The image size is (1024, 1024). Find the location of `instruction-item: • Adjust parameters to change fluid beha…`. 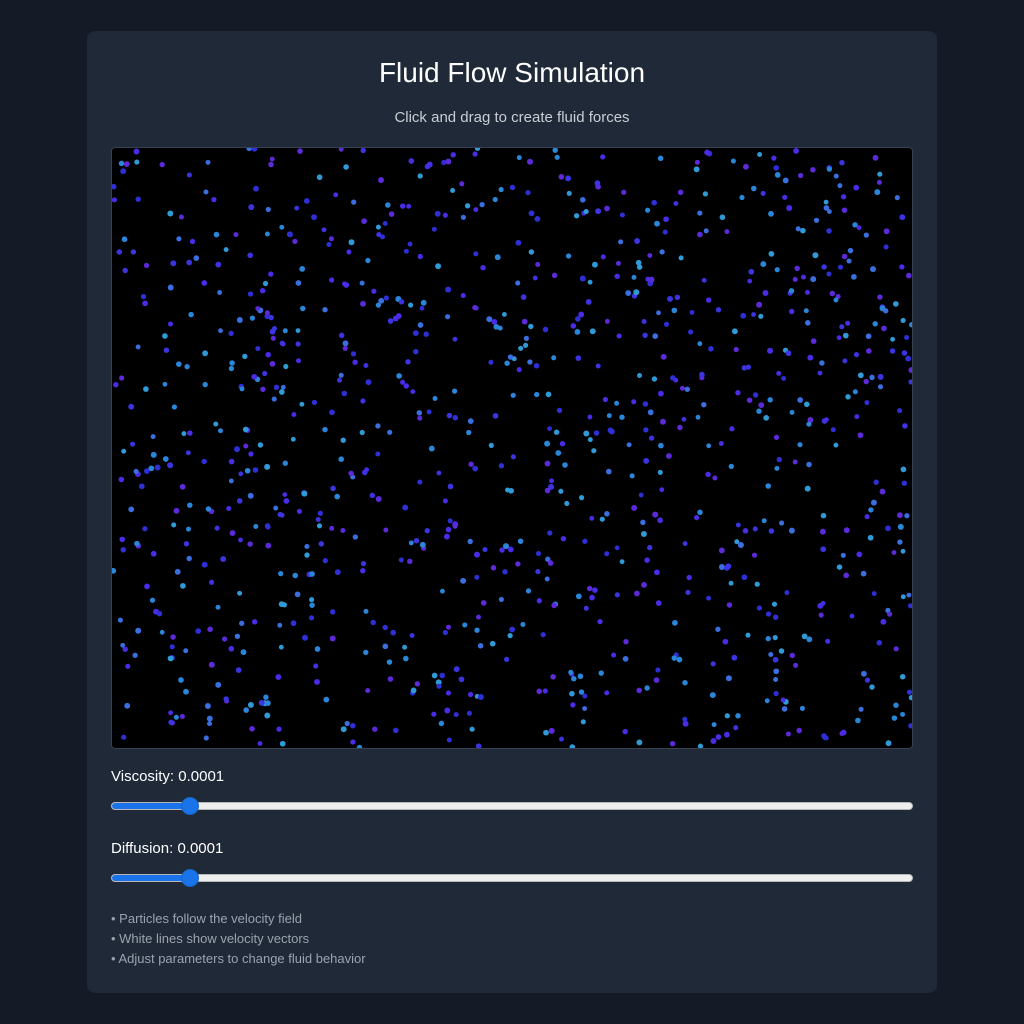

instruction-item: • Adjust parameters to change fluid beha… is located at coordinates (238, 958).